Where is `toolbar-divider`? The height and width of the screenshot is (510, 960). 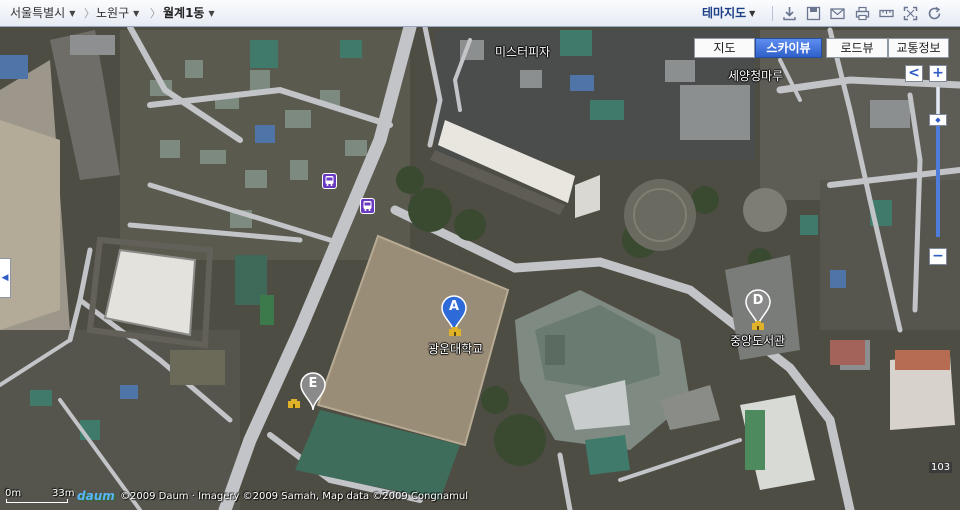
toolbar-divider is located at coordinates (772, 13).